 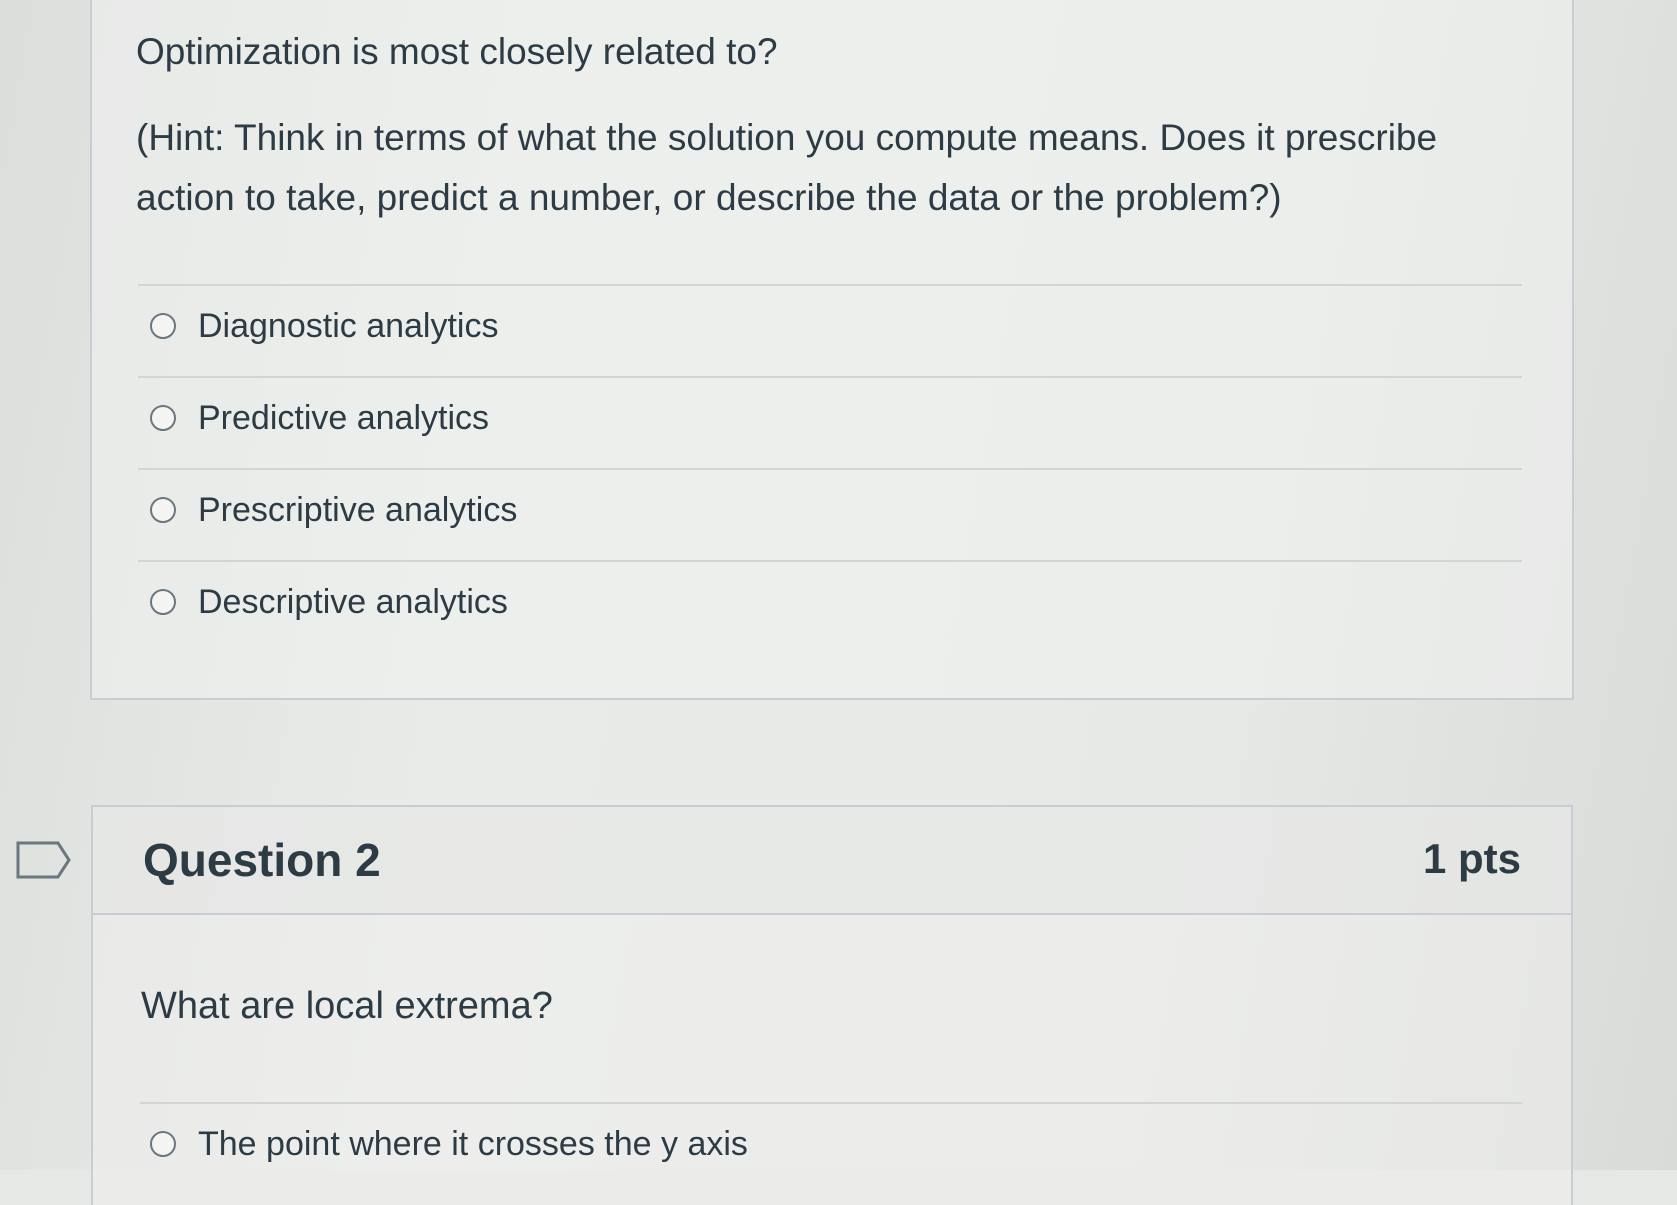 I want to click on answer-option-y-axis: The point where it crosses the y axis, so click(x=449, y=1144).